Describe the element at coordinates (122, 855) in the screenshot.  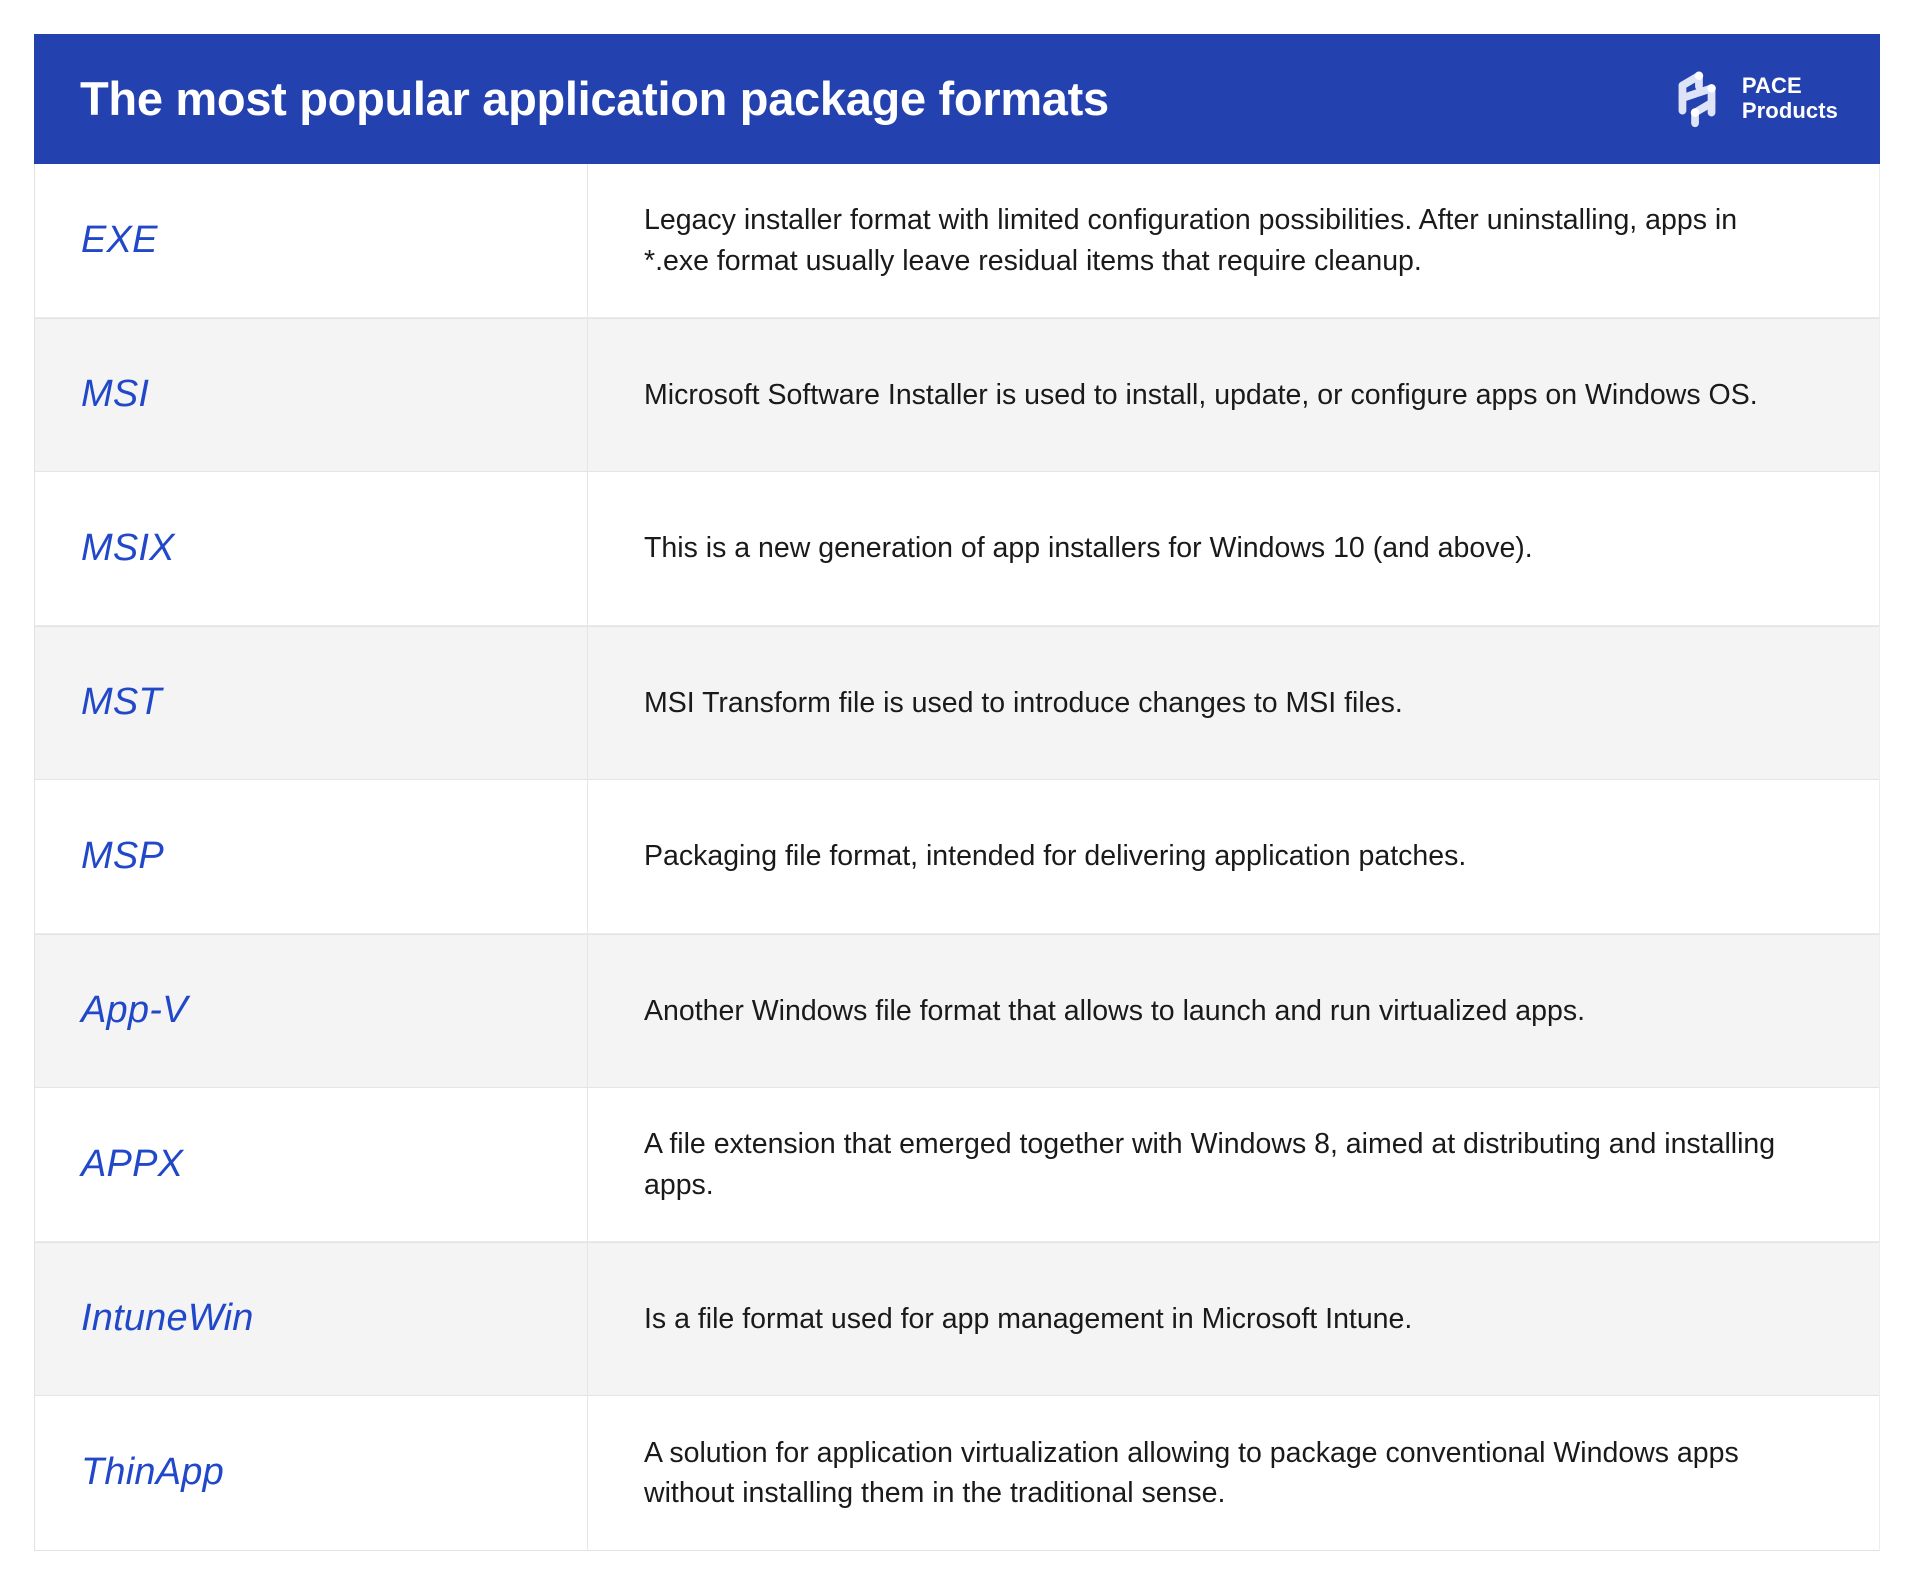
I see `format-name: MSP` at that location.